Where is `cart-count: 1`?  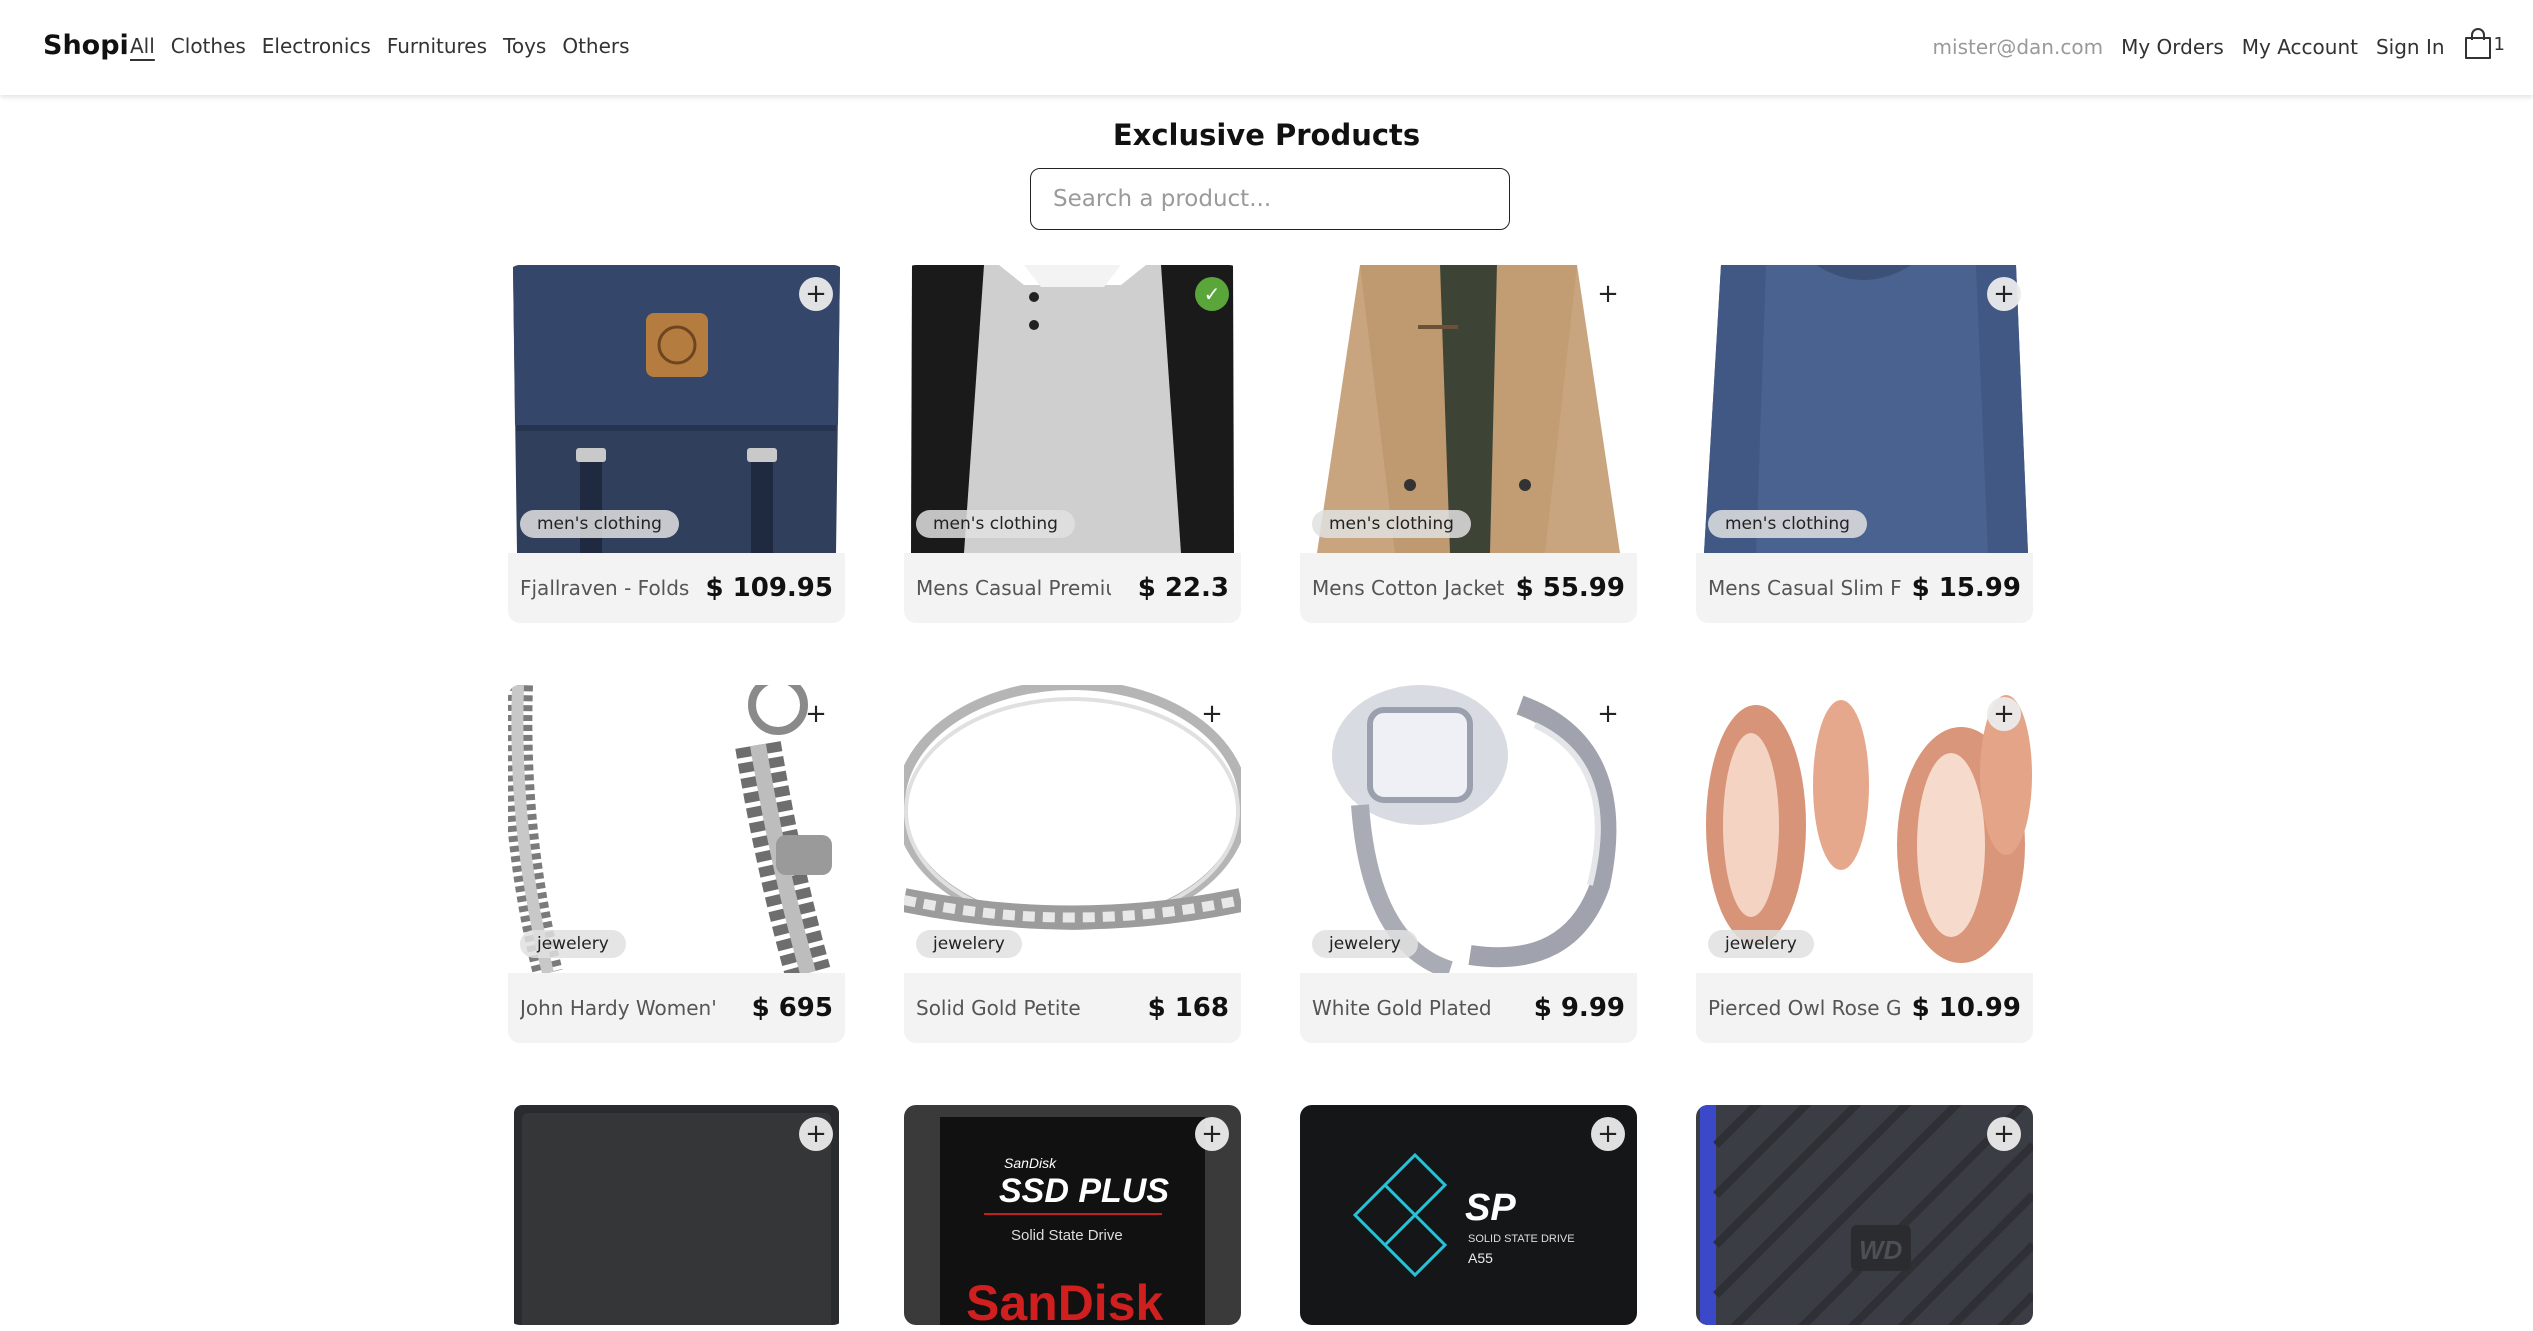
cart-count: 1 is located at coordinates (2499, 44).